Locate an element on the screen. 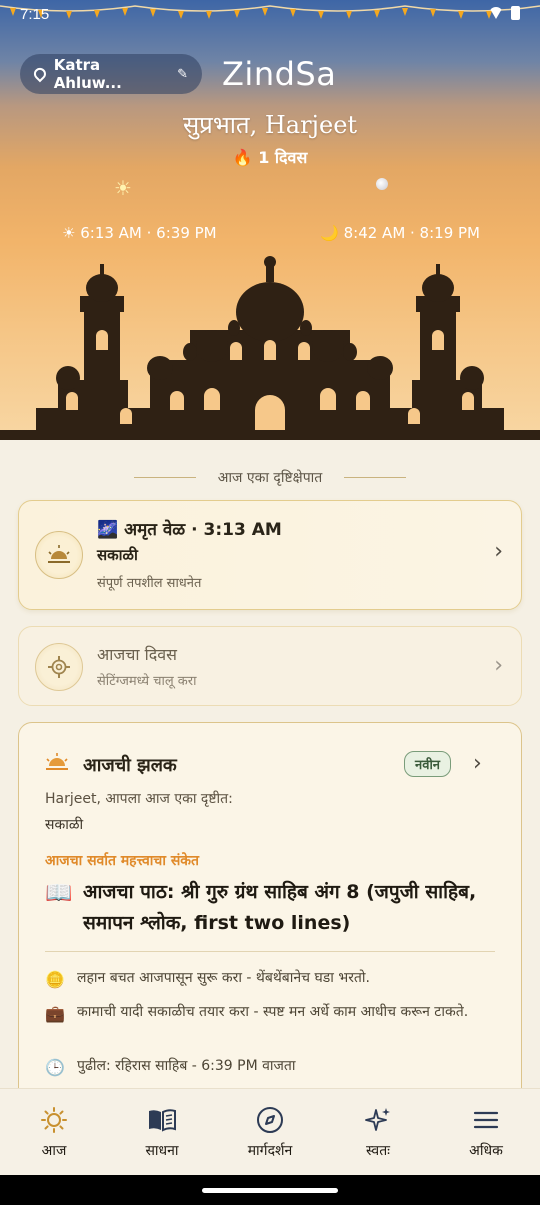 This screenshot has width=540, height=1205. daily-glimpse-title: आजची झलक is located at coordinates (130, 765).